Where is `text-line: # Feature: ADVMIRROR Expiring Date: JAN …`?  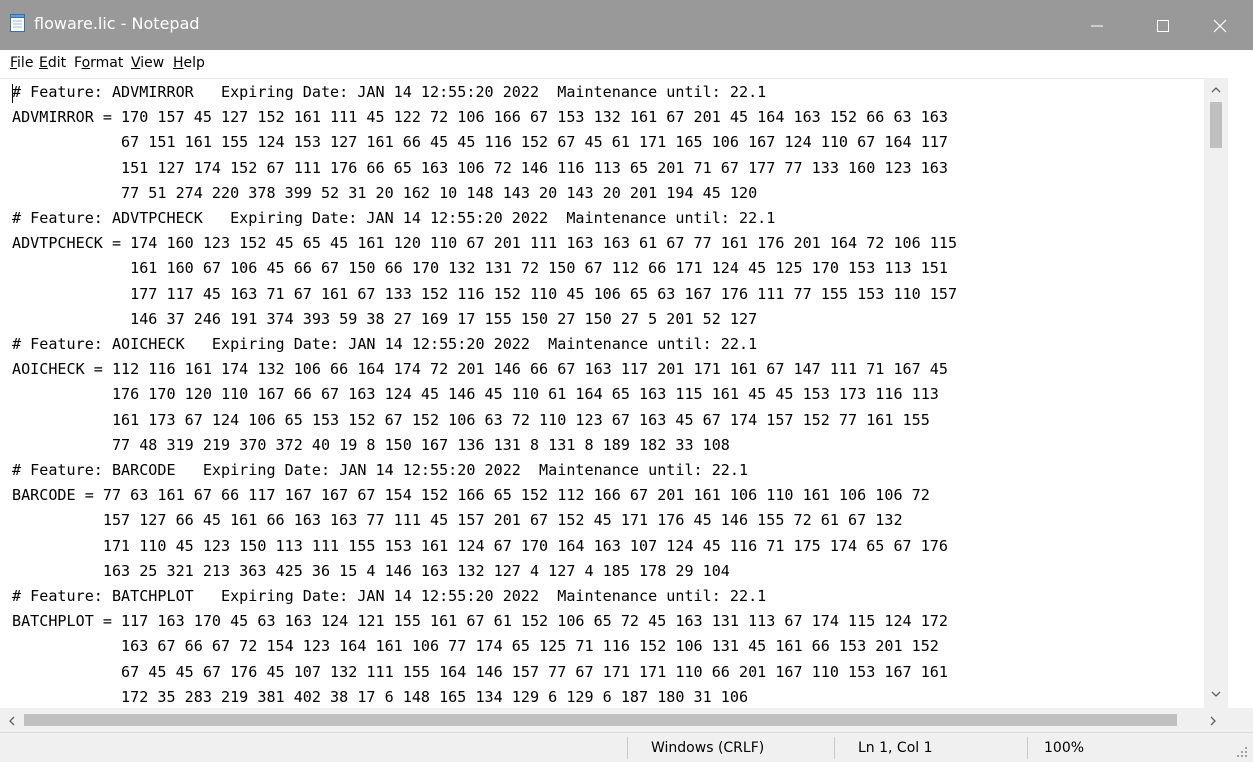 text-line: # Feature: ADVMIRROR Expiring Date: JAN … is located at coordinates (484, 92).